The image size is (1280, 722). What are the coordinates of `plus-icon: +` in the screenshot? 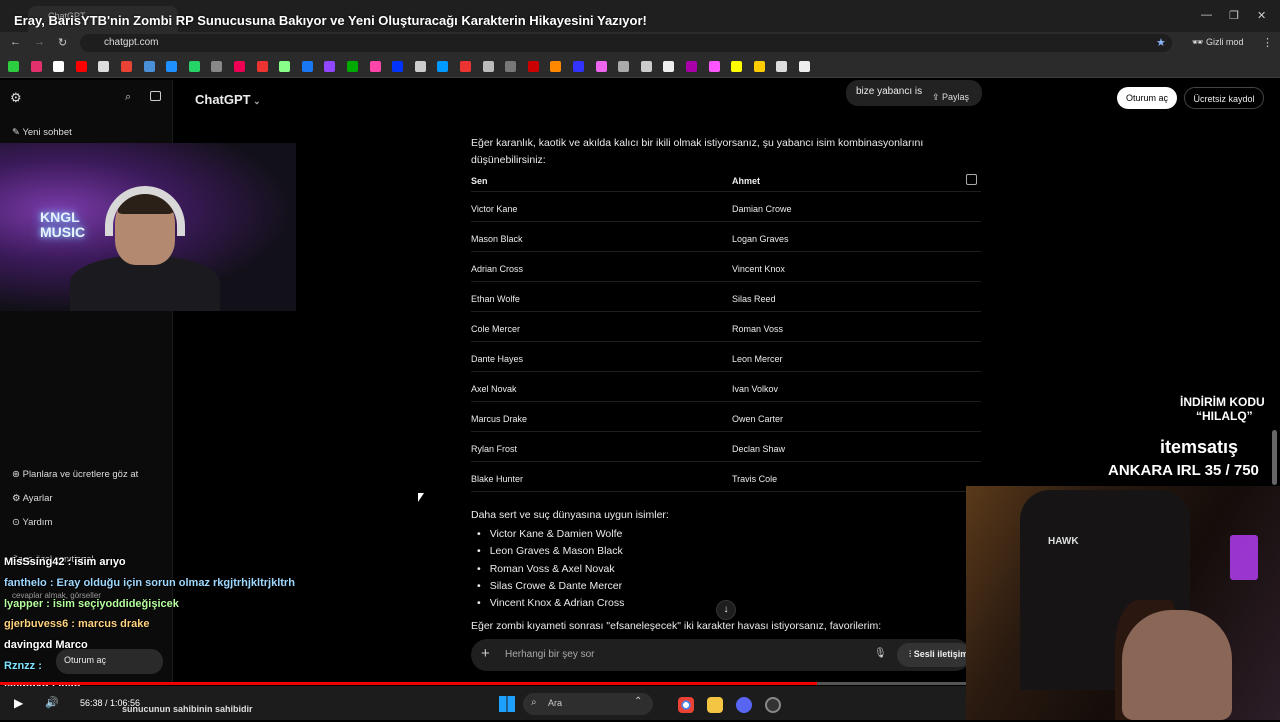 It's located at (485, 653).